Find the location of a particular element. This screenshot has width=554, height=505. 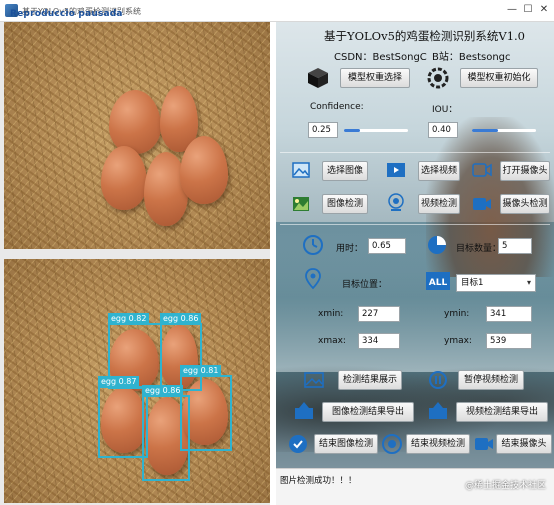

end-camera-button: 结束摄像头 is located at coordinates (524, 444).